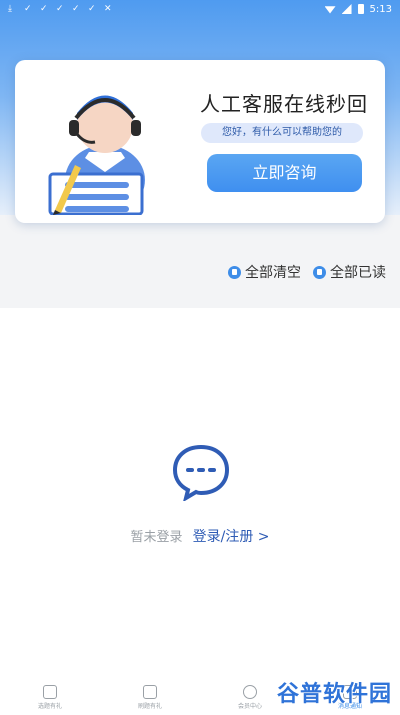  Describe the element at coordinates (10, 8) in the screenshot. I see `download-icon: ⤓` at that location.